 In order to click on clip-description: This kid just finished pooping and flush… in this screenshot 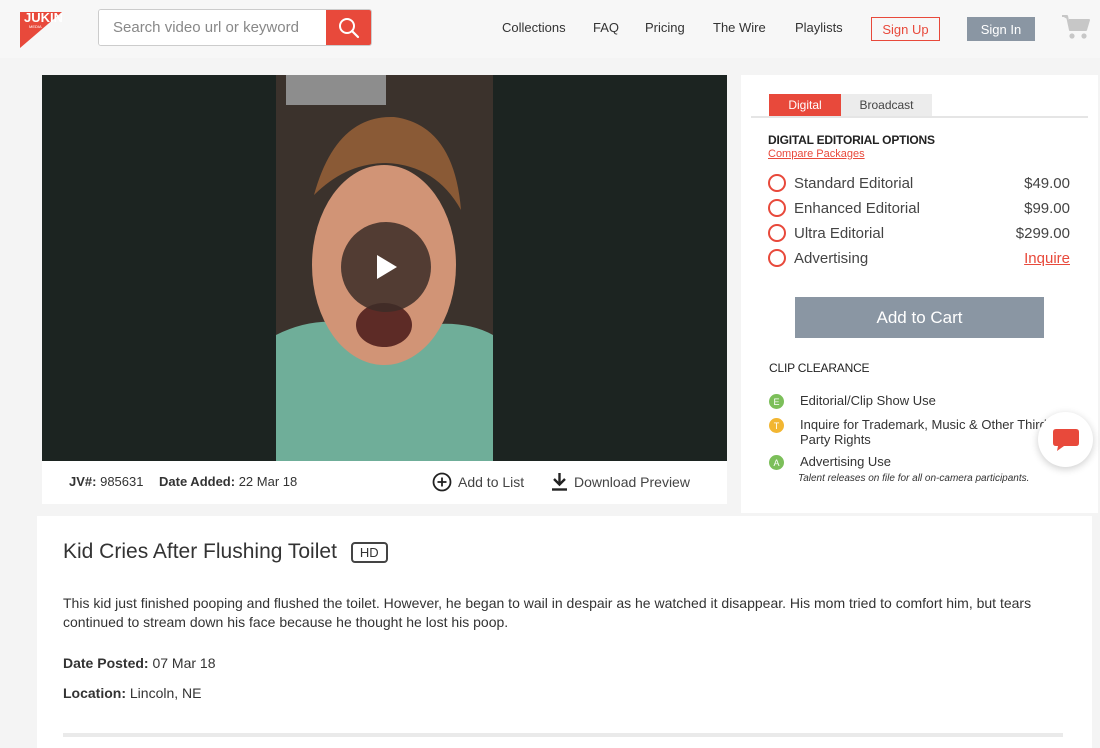, I will do `click(547, 612)`.